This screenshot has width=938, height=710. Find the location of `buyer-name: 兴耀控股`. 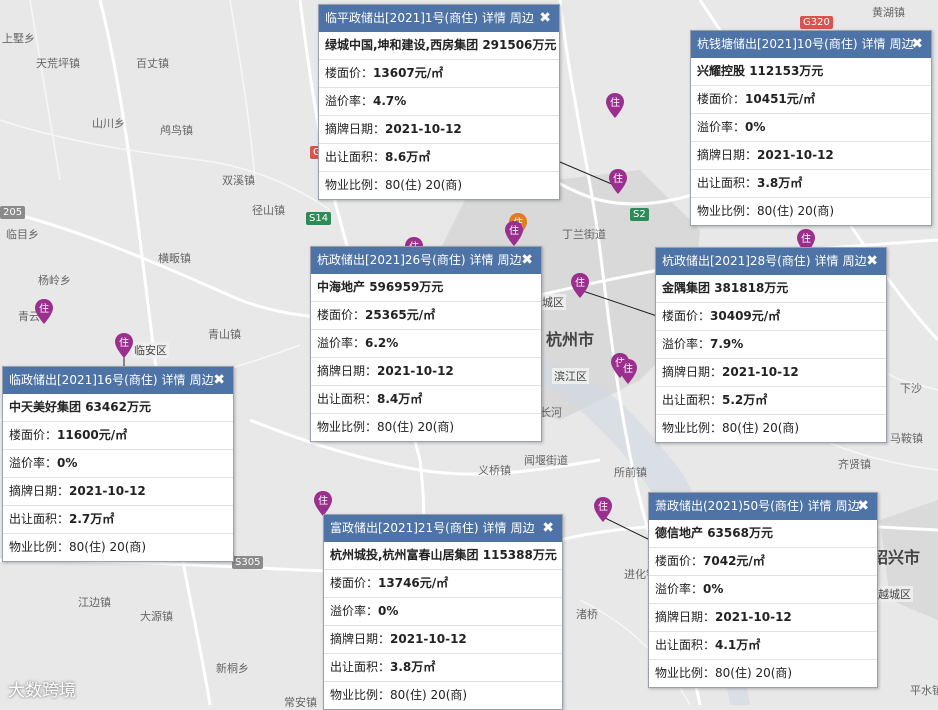

buyer-name: 兴耀控股 is located at coordinates (721, 71).